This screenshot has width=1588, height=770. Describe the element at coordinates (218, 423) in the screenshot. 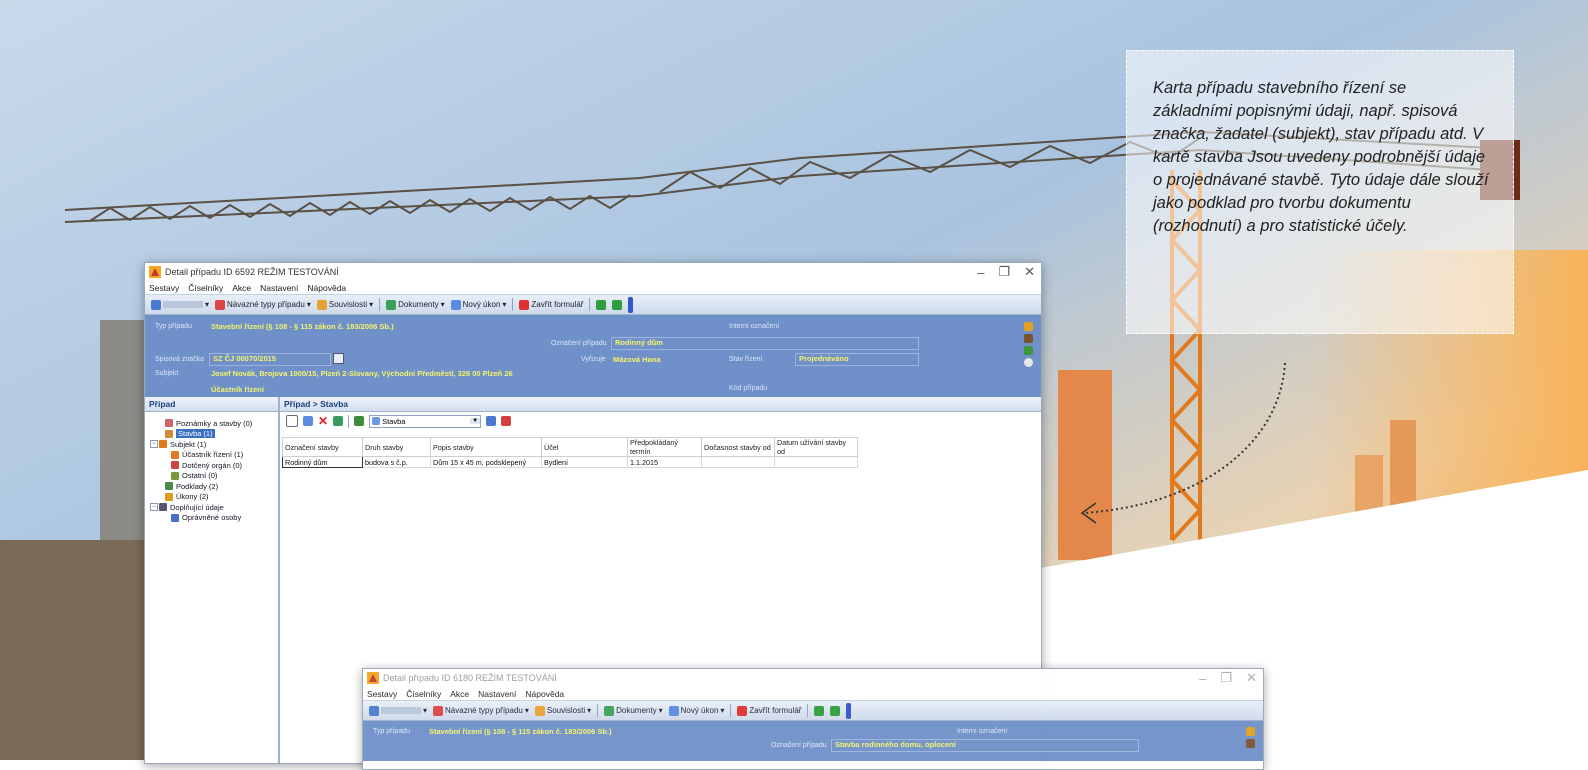

I see `tree-item-notes: Poznámky a stavby (0)` at that location.